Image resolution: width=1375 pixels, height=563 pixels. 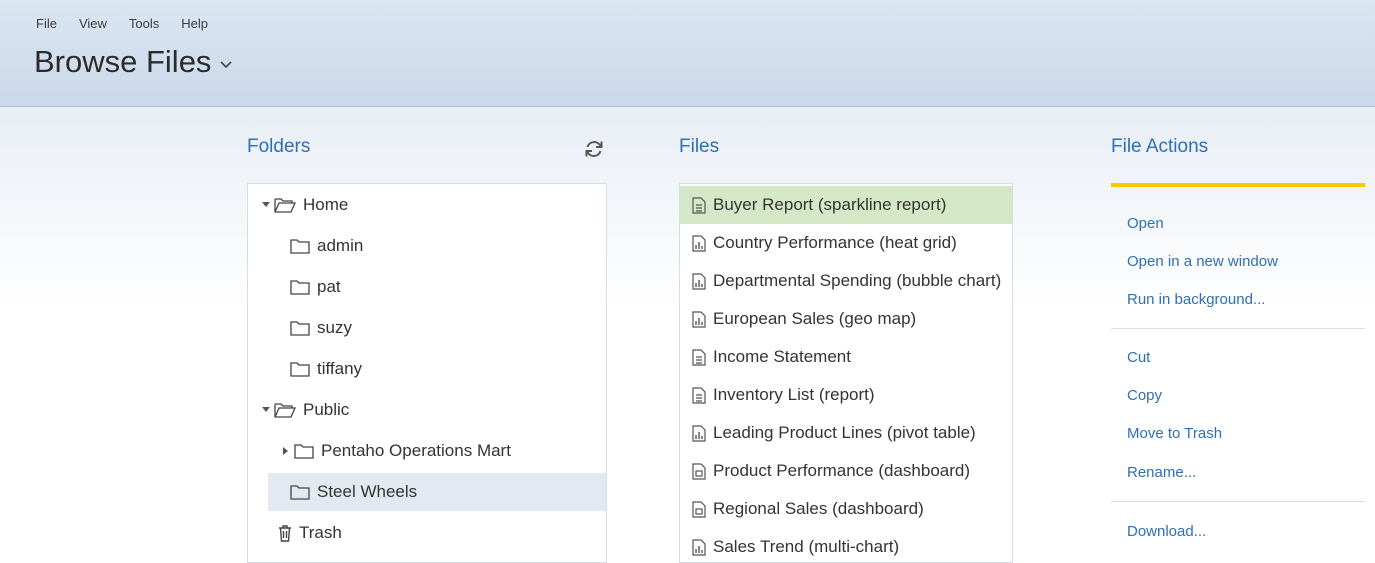 What do you see at coordinates (1144, 395) in the screenshot?
I see `action-copy: Copy` at bounding box center [1144, 395].